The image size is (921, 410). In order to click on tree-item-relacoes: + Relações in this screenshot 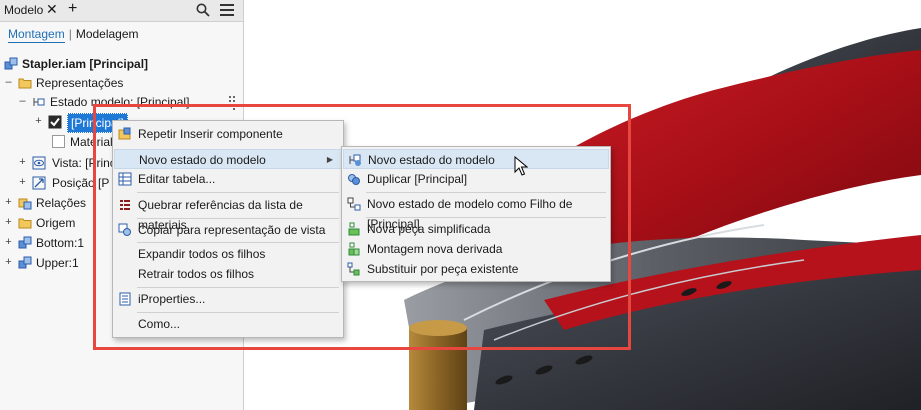, I will do `click(54, 203)`.